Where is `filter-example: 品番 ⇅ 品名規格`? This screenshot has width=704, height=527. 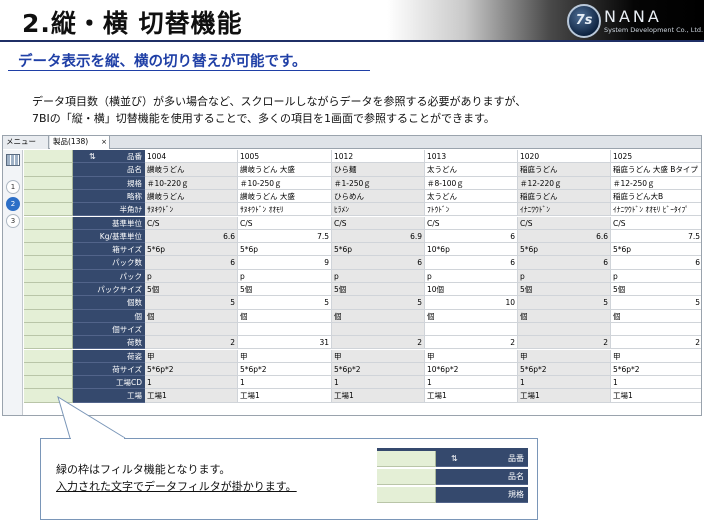 filter-example: 品番 ⇅ 品名規格 is located at coordinates (452, 477).